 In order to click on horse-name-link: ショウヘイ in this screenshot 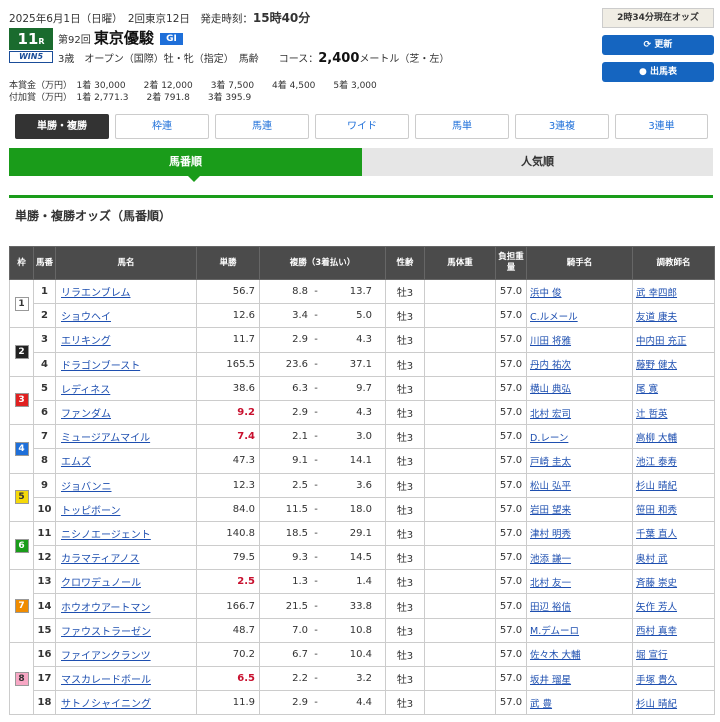, I will do `click(86, 317)`.